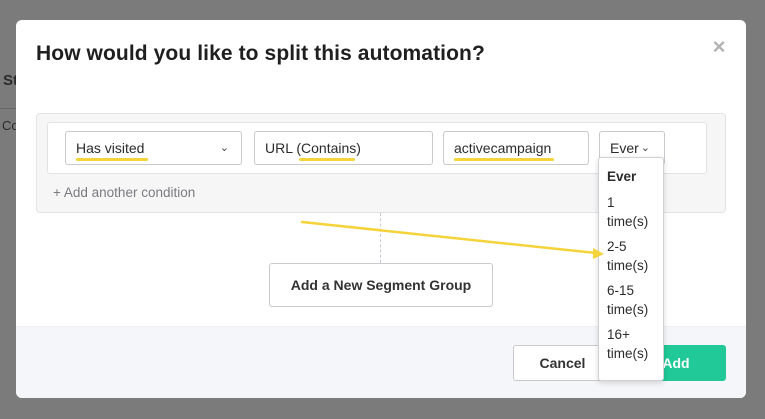 The image size is (765, 419). What do you see at coordinates (503, 148) in the screenshot?
I see `url-value-text: activecampaign` at bounding box center [503, 148].